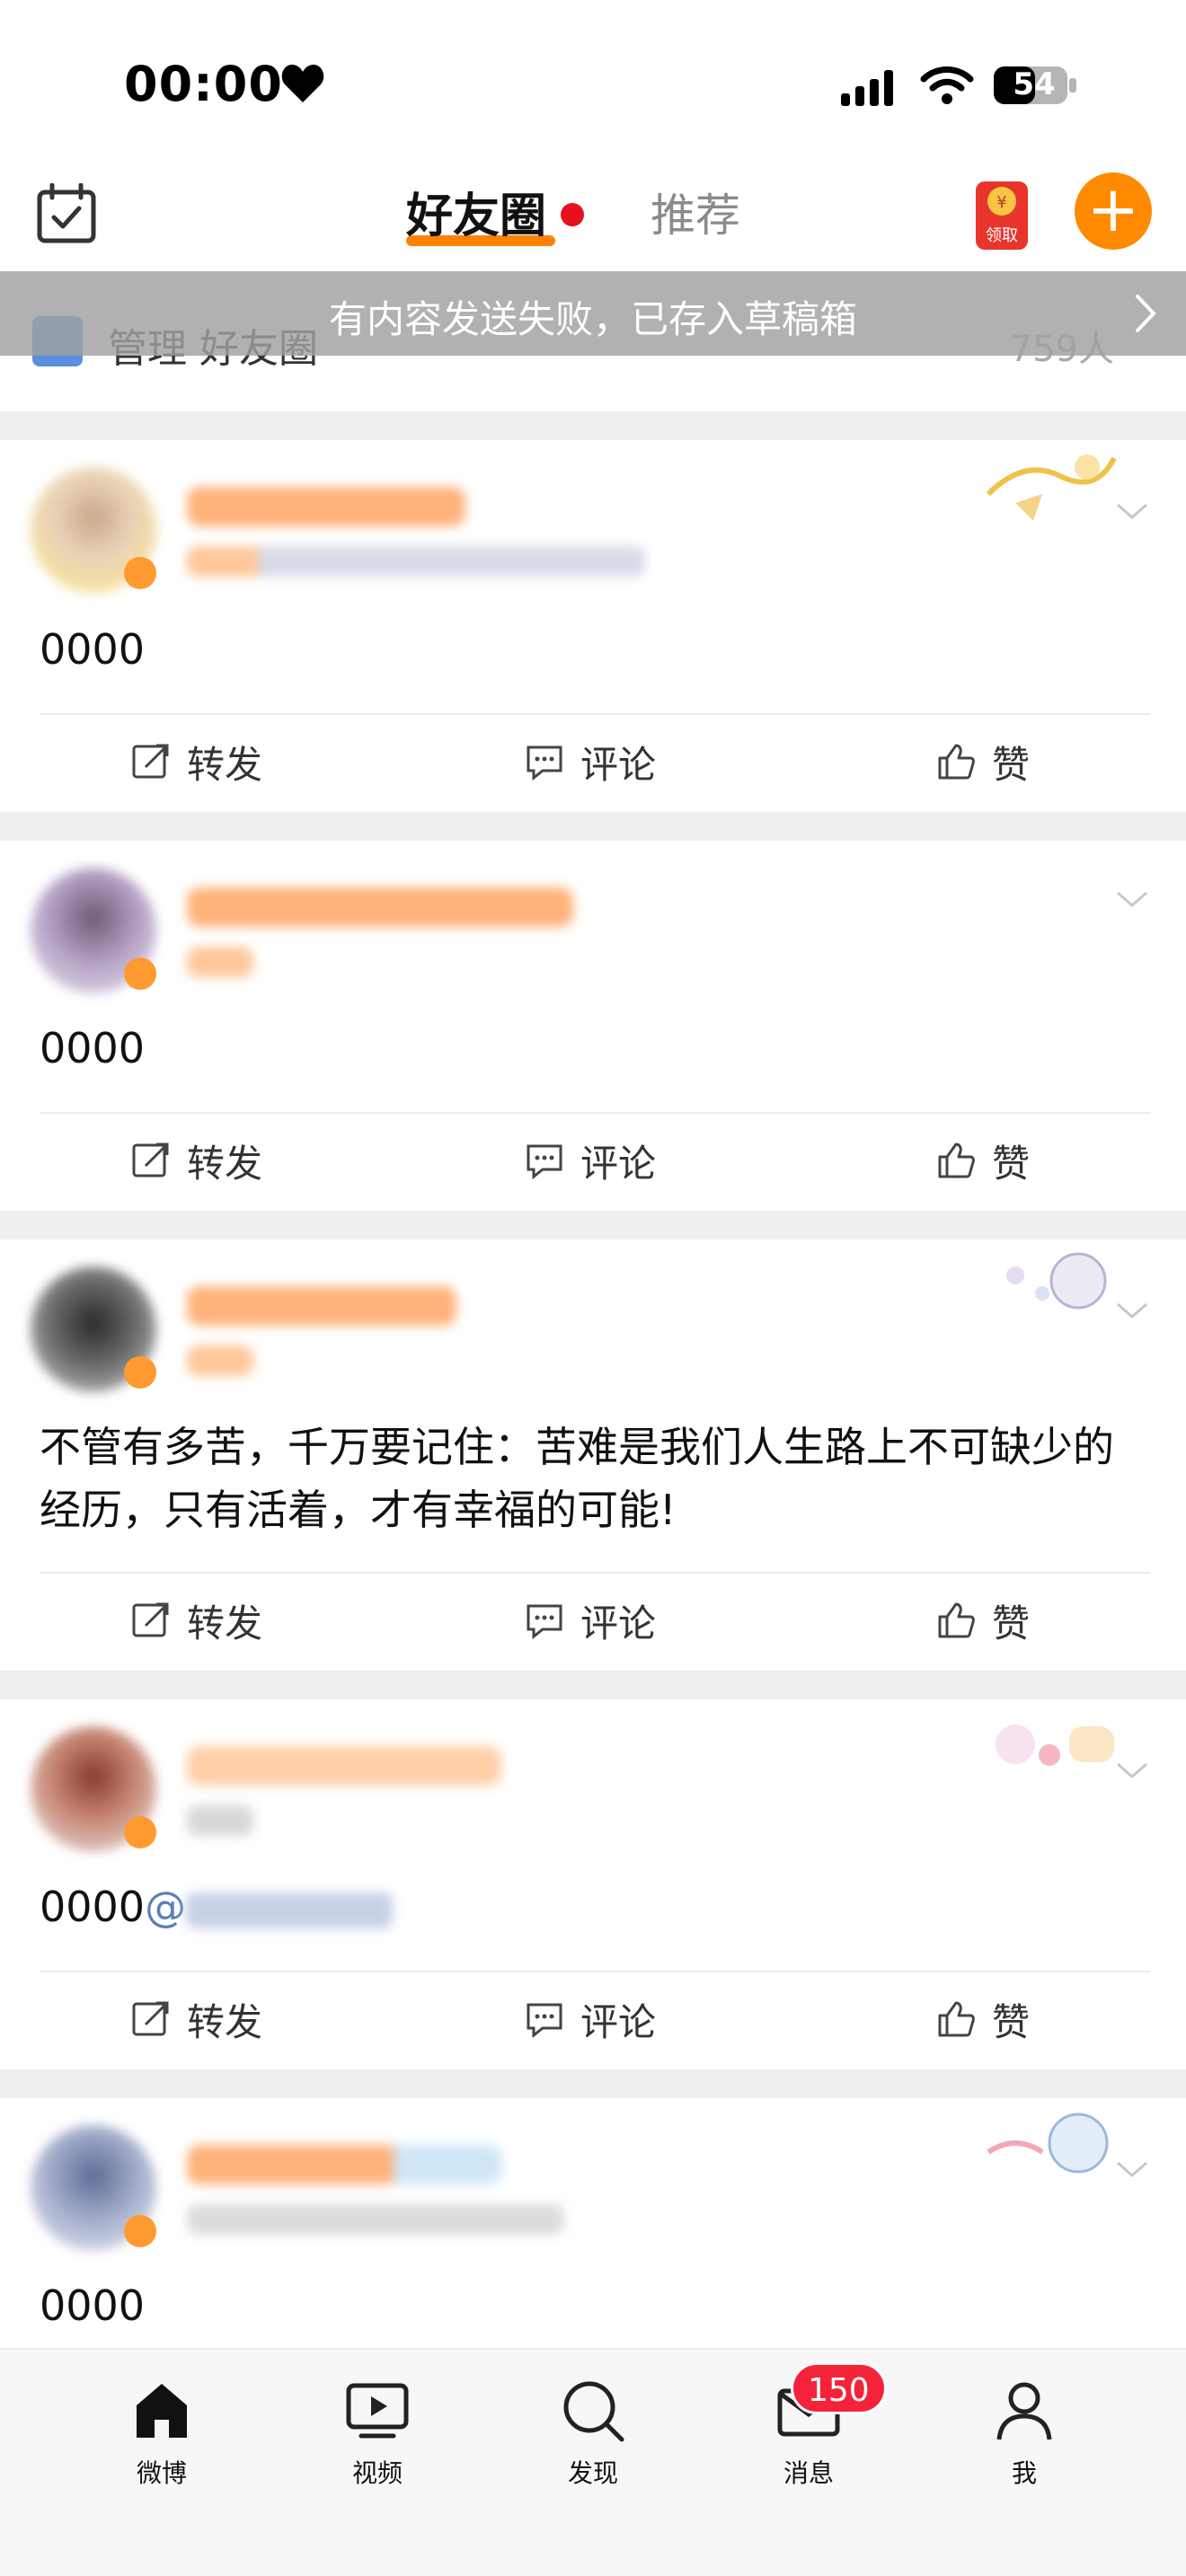 The height and width of the screenshot is (2576, 1186). I want to click on nav-label: 消息, so click(808, 2473).